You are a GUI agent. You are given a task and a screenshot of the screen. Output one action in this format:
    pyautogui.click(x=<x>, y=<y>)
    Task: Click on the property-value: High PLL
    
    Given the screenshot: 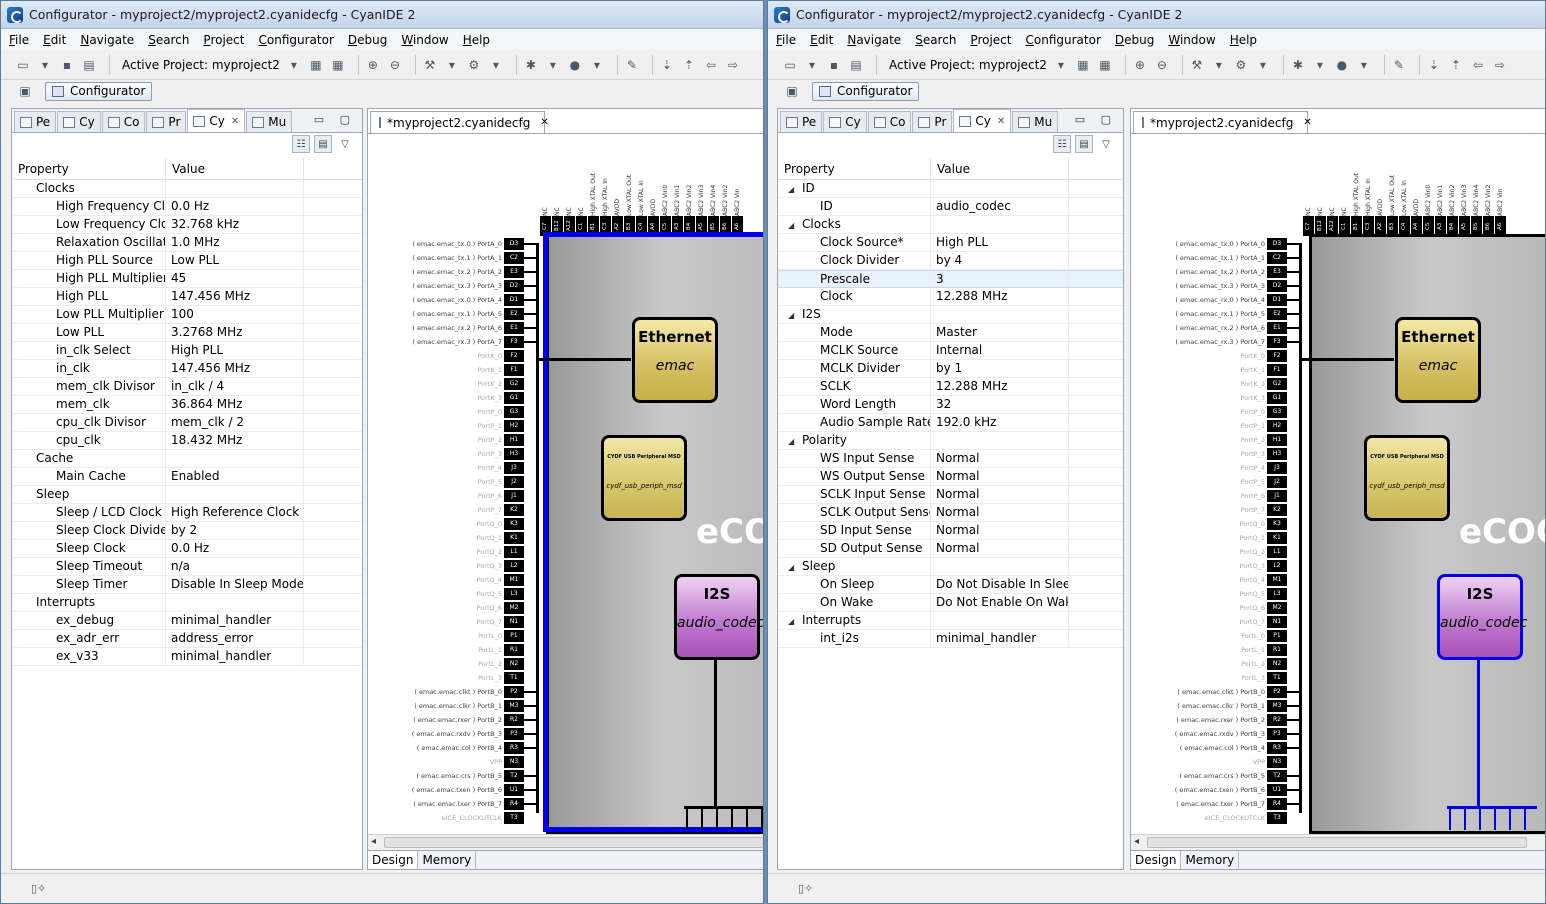 What is the action you would take?
    pyautogui.click(x=235, y=350)
    